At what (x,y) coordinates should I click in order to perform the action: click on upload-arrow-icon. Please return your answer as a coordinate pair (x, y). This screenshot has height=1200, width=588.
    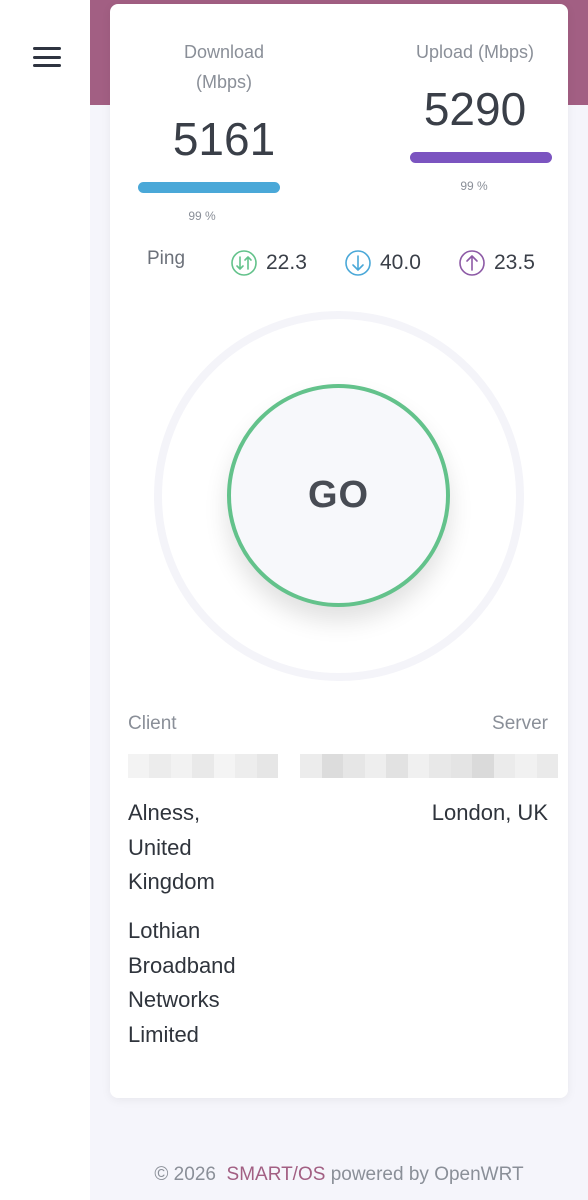
    Looking at the image, I should click on (472, 263).